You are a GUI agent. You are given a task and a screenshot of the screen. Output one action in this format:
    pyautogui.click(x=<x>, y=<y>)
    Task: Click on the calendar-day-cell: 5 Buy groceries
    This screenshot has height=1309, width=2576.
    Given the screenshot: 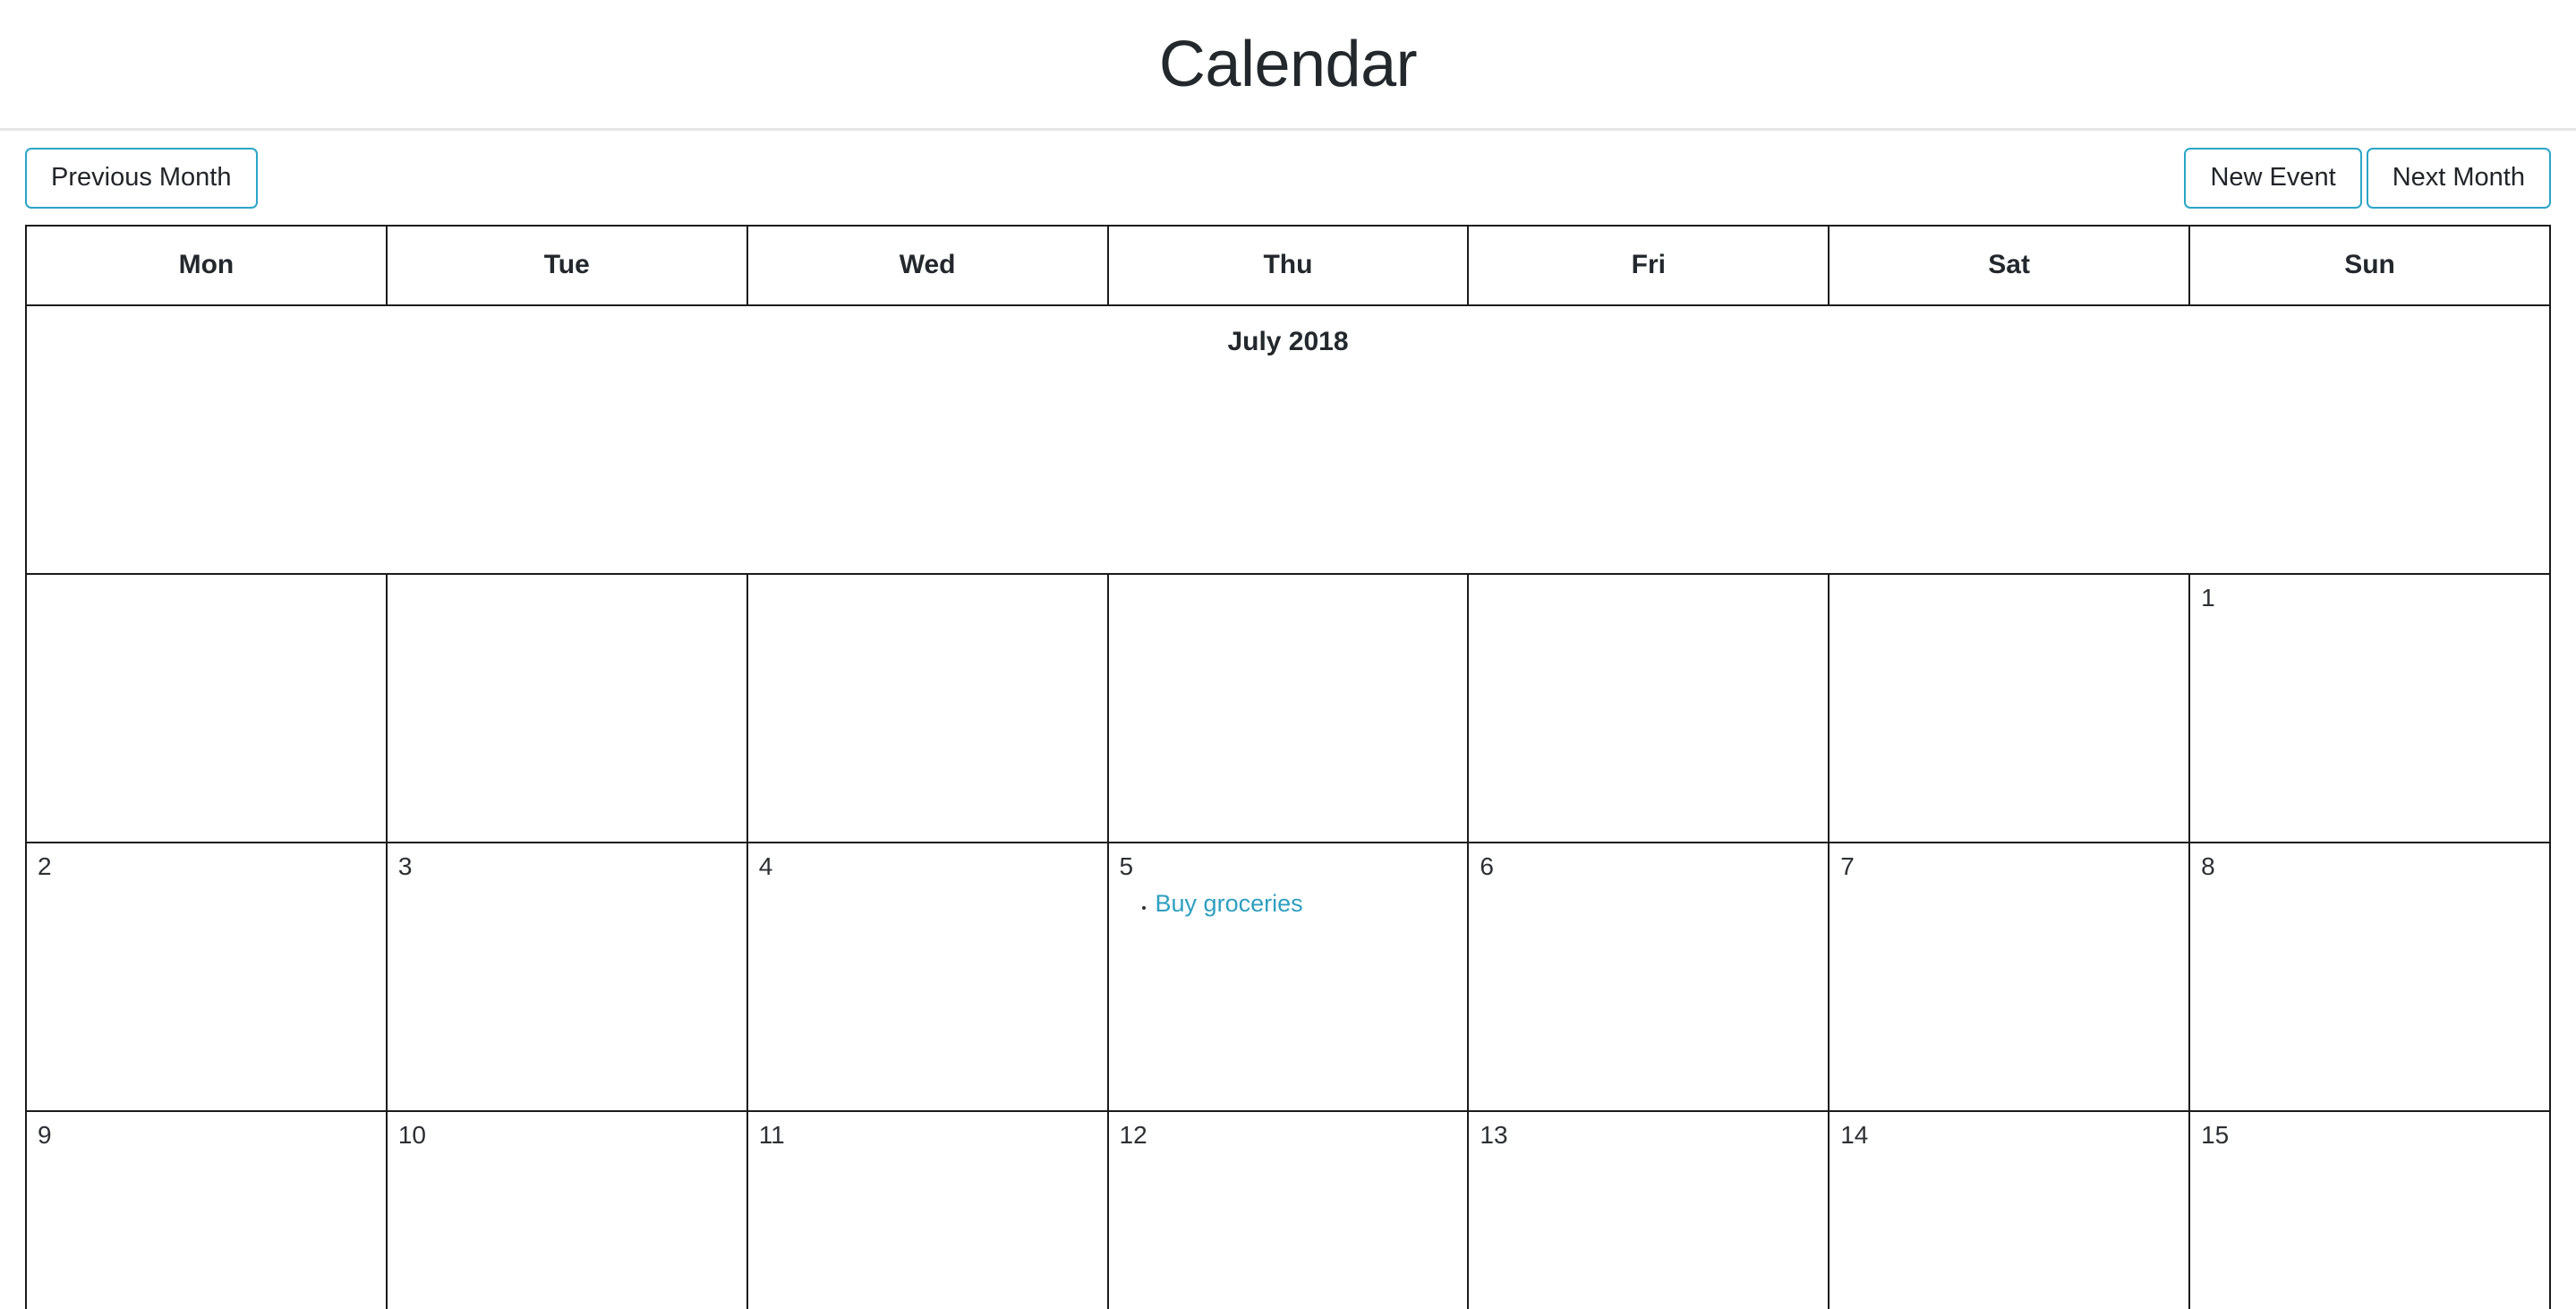 What is the action you would take?
    pyautogui.click(x=1288, y=977)
    